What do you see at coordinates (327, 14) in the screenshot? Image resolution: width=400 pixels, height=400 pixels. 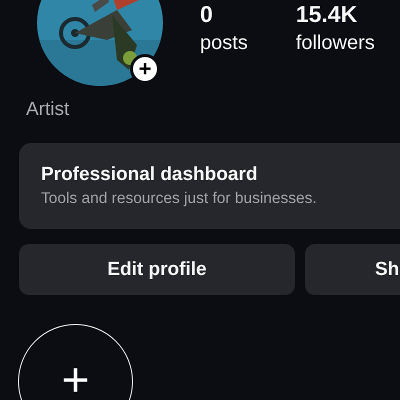 I see `stat-count: 15.4K` at bounding box center [327, 14].